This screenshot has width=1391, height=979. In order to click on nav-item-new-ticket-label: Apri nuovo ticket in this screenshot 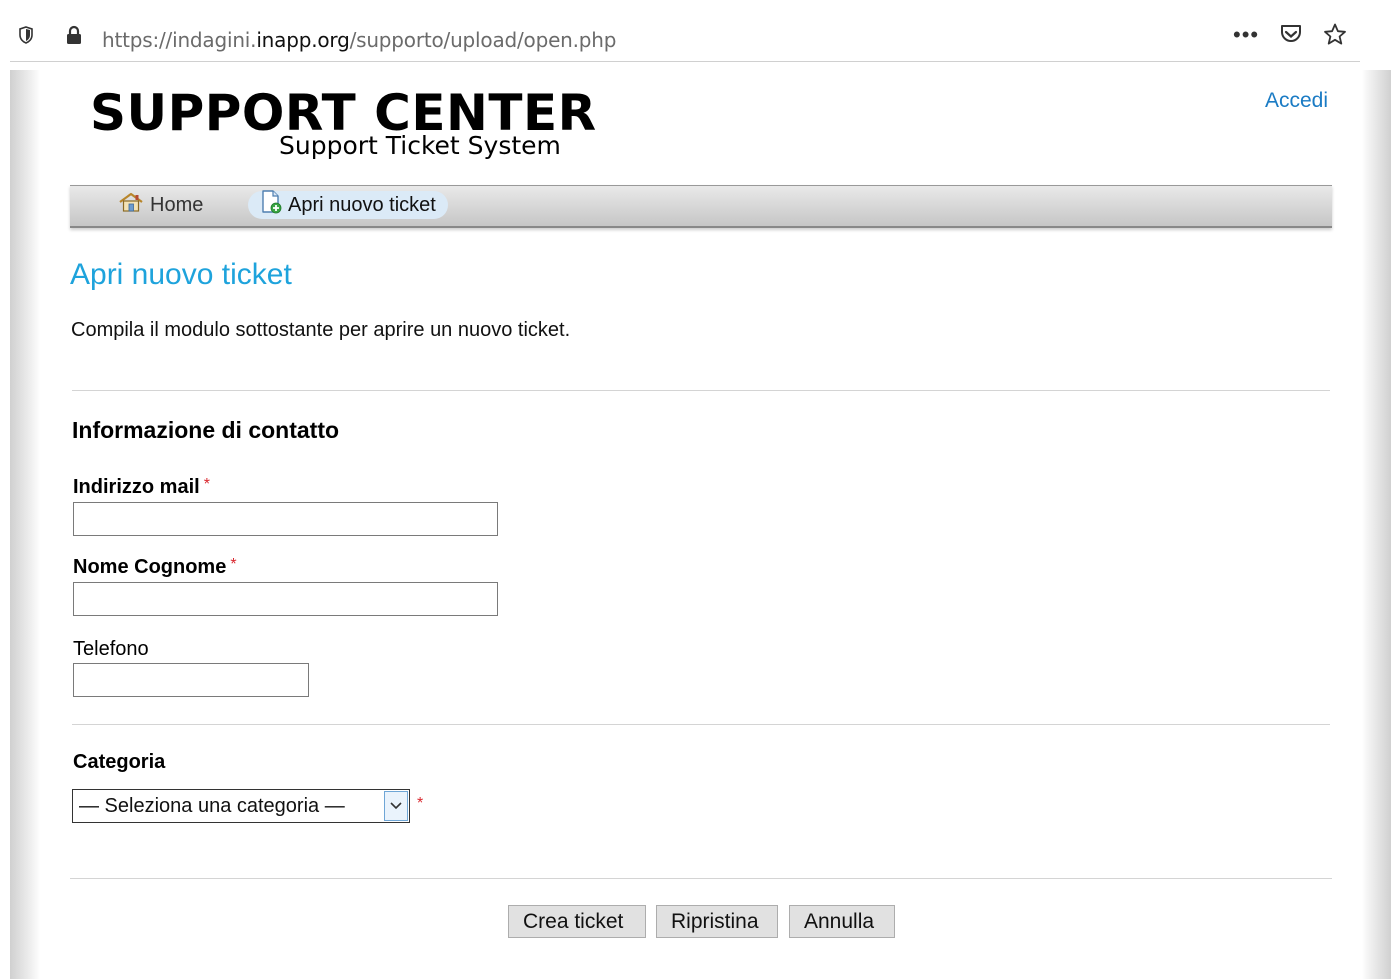, I will do `click(362, 204)`.